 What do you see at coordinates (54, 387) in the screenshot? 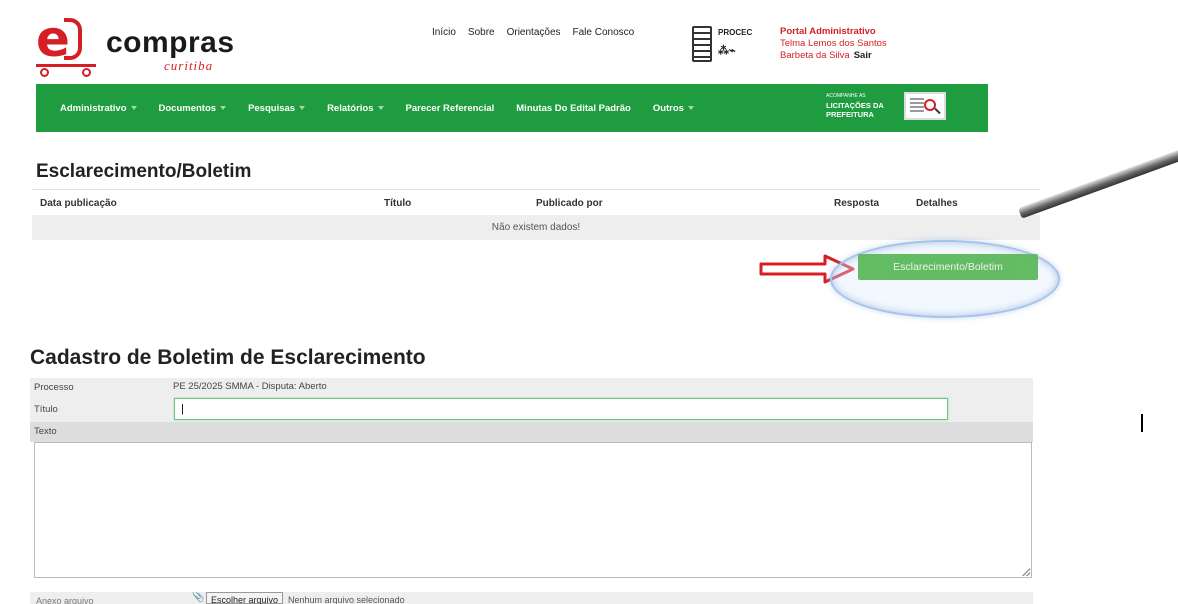
I see `processo-label: Processo` at bounding box center [54, 387].